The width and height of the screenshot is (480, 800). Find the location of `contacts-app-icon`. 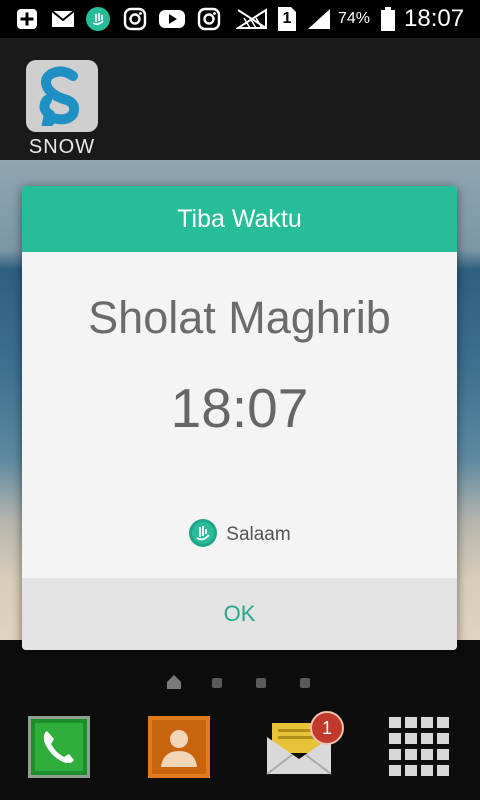

contacts-app-icon is located at coordinates (179, 747).